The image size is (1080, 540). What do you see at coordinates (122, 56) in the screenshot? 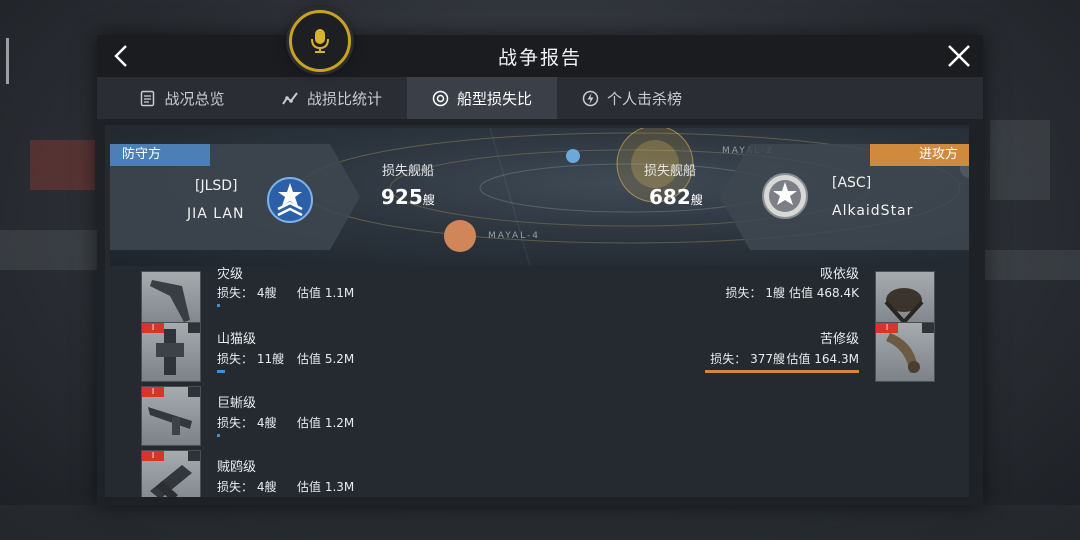
I see `back-arrow-icon` at bounding box center [122, 56].